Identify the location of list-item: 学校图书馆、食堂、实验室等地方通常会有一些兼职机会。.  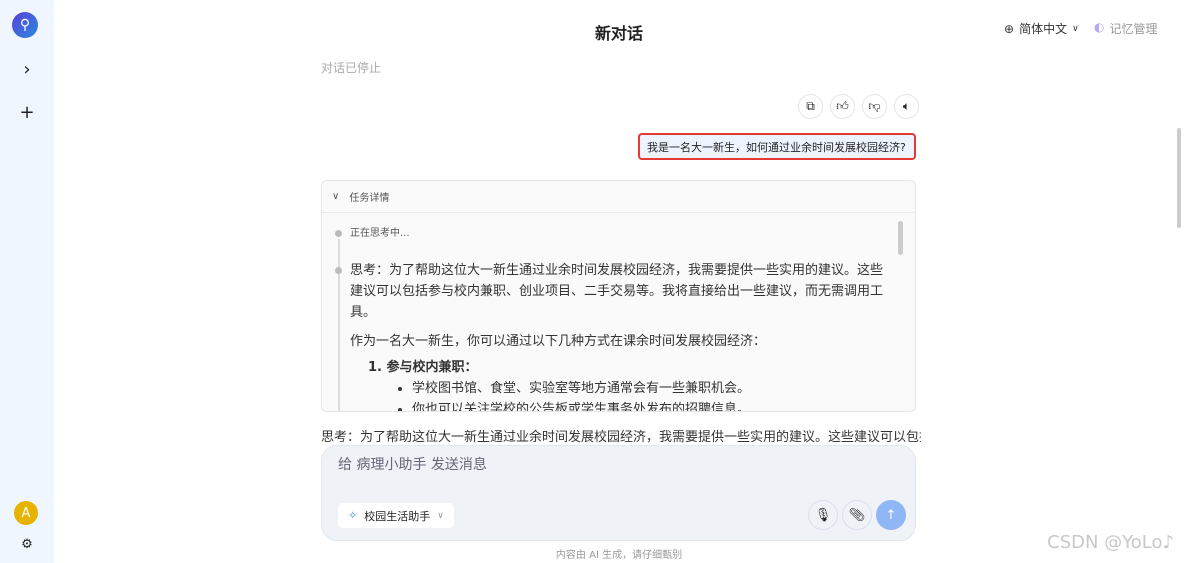
(651, 388).